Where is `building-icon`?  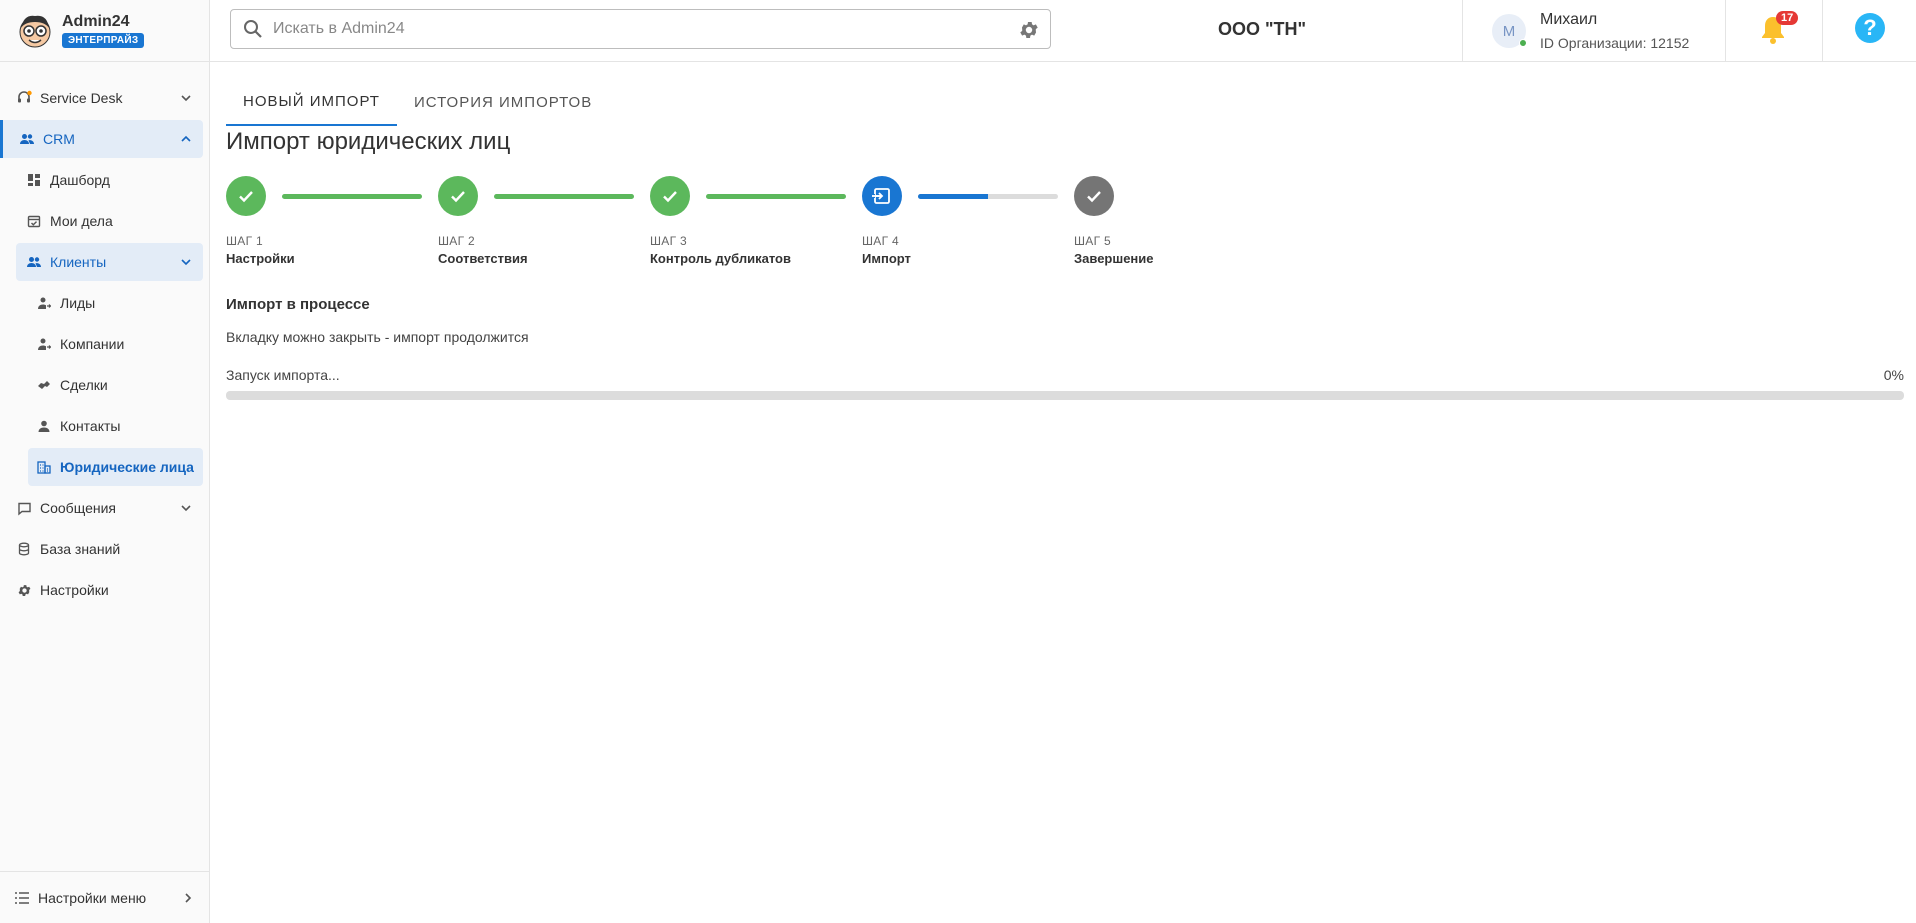
building-icon is located at coordinates (44, 467).